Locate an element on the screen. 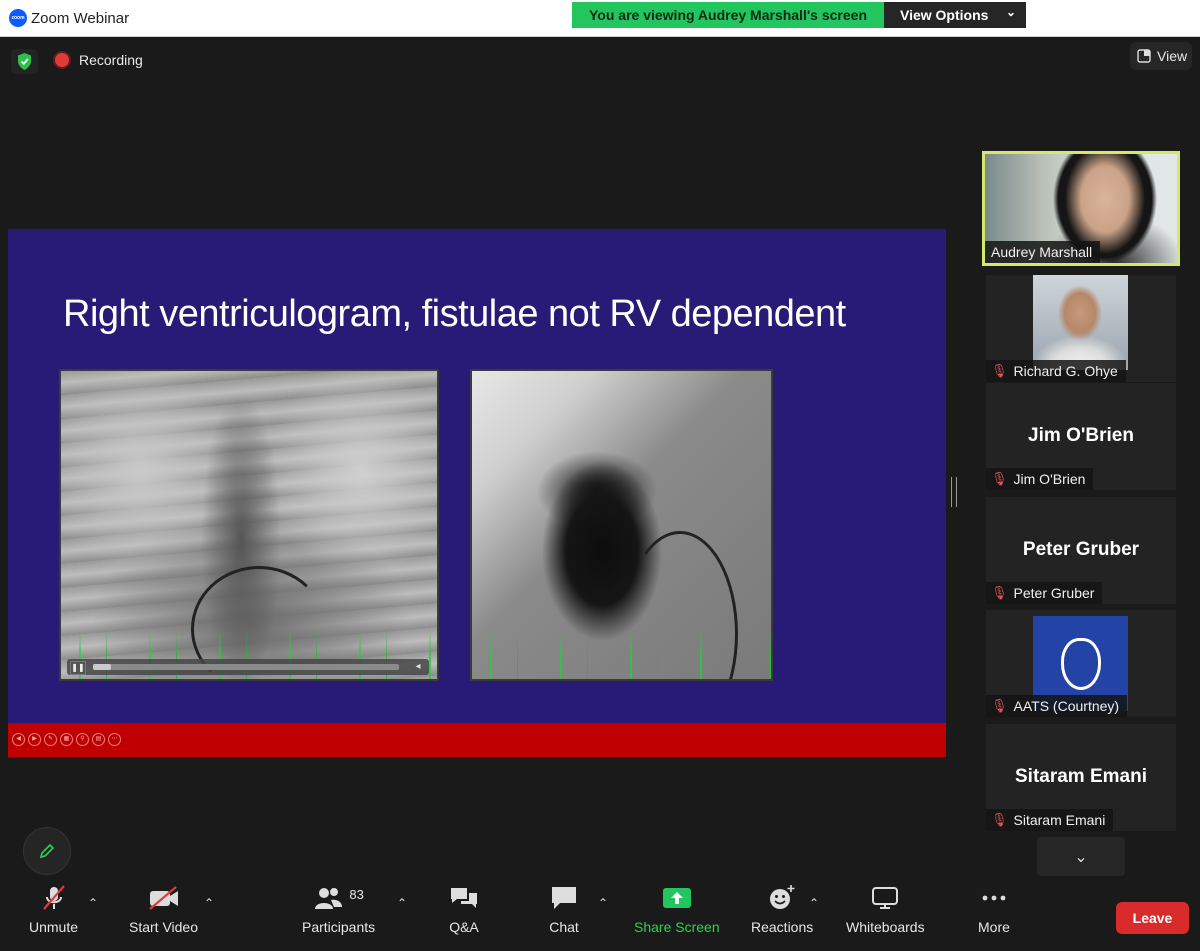 The width and height of the screenshot is (1200, 951). participant-tile-aats-courtney: 🎙︎ AATS (Courtney) is located at coordinates (1081, 663).